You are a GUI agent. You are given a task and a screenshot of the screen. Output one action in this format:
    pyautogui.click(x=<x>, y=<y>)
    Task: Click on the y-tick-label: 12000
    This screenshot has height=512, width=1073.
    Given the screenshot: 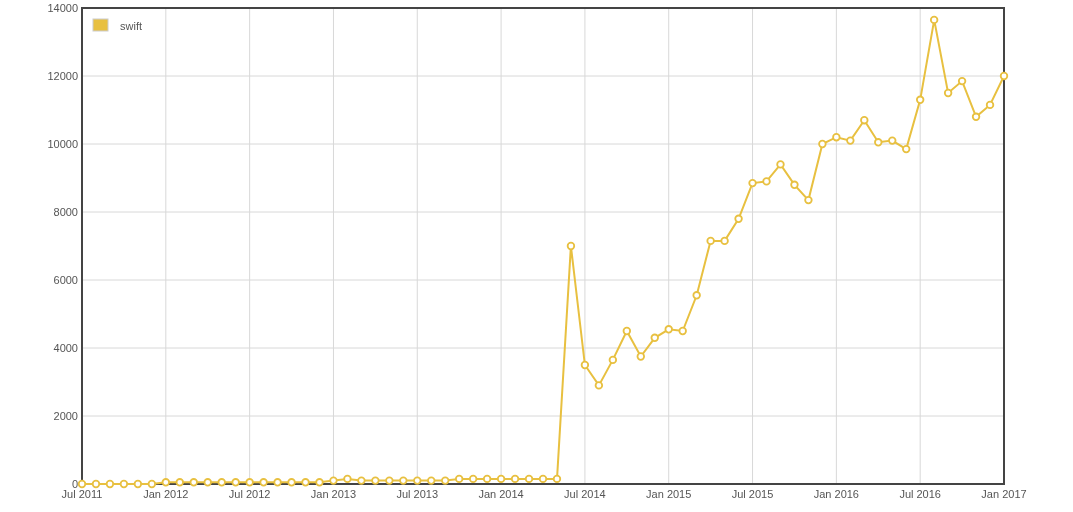 What is the action you would take?
    pyautogui.click(x=62, y=76)
    